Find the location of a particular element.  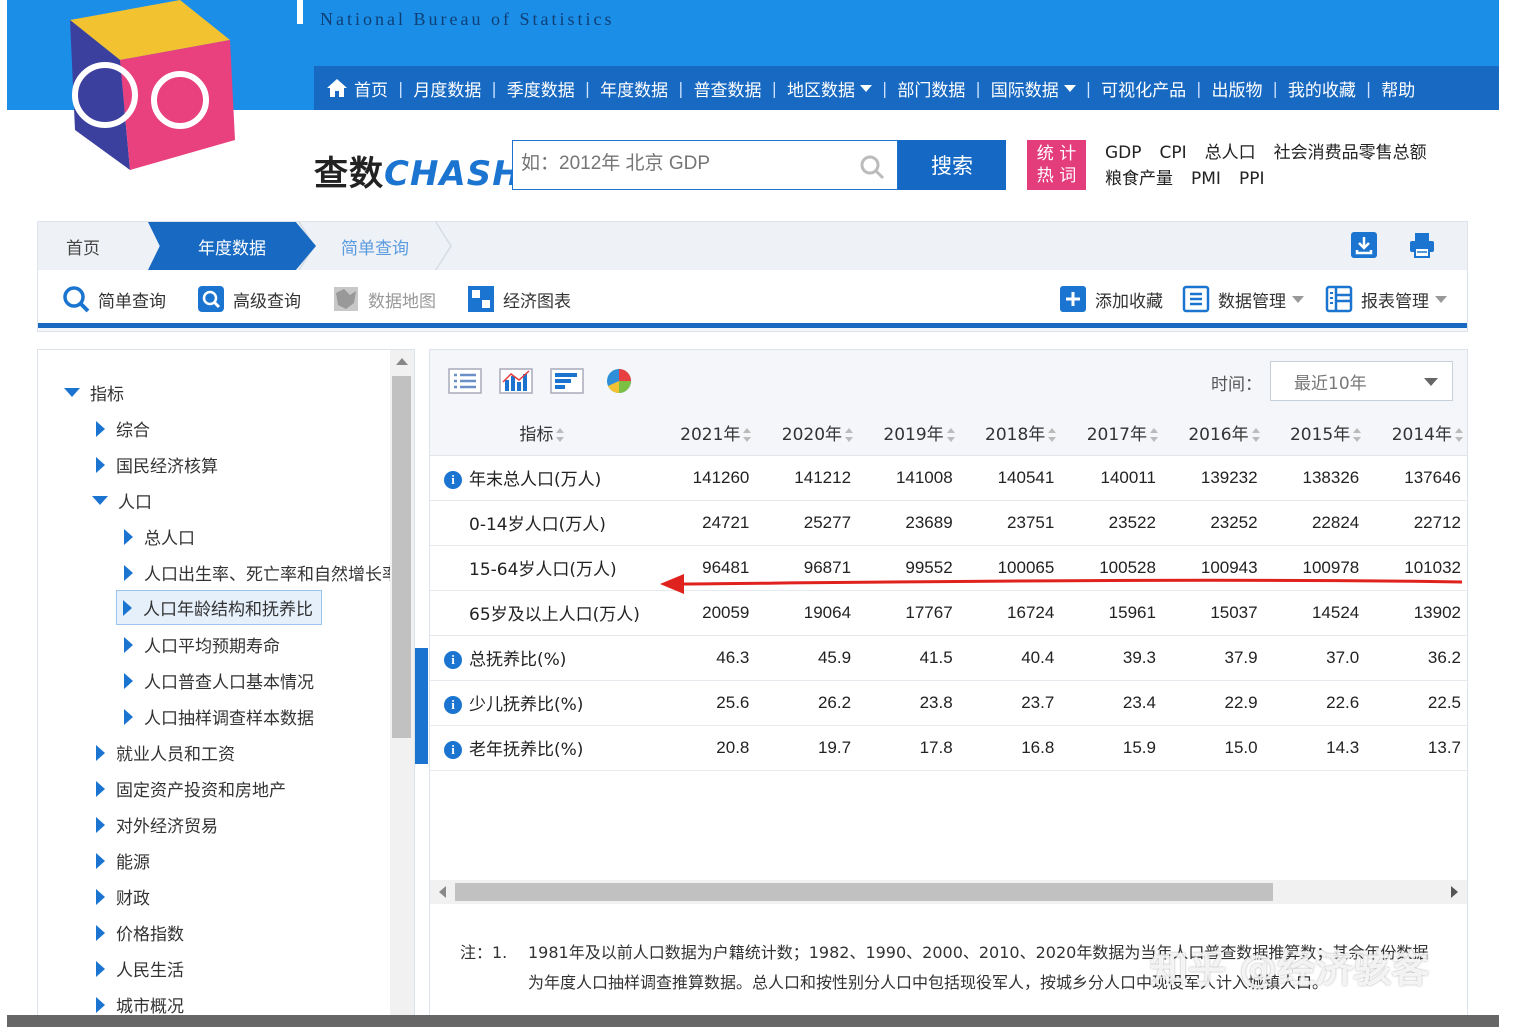

tool-label: 高级查询 is located at coordinates (267, 301).